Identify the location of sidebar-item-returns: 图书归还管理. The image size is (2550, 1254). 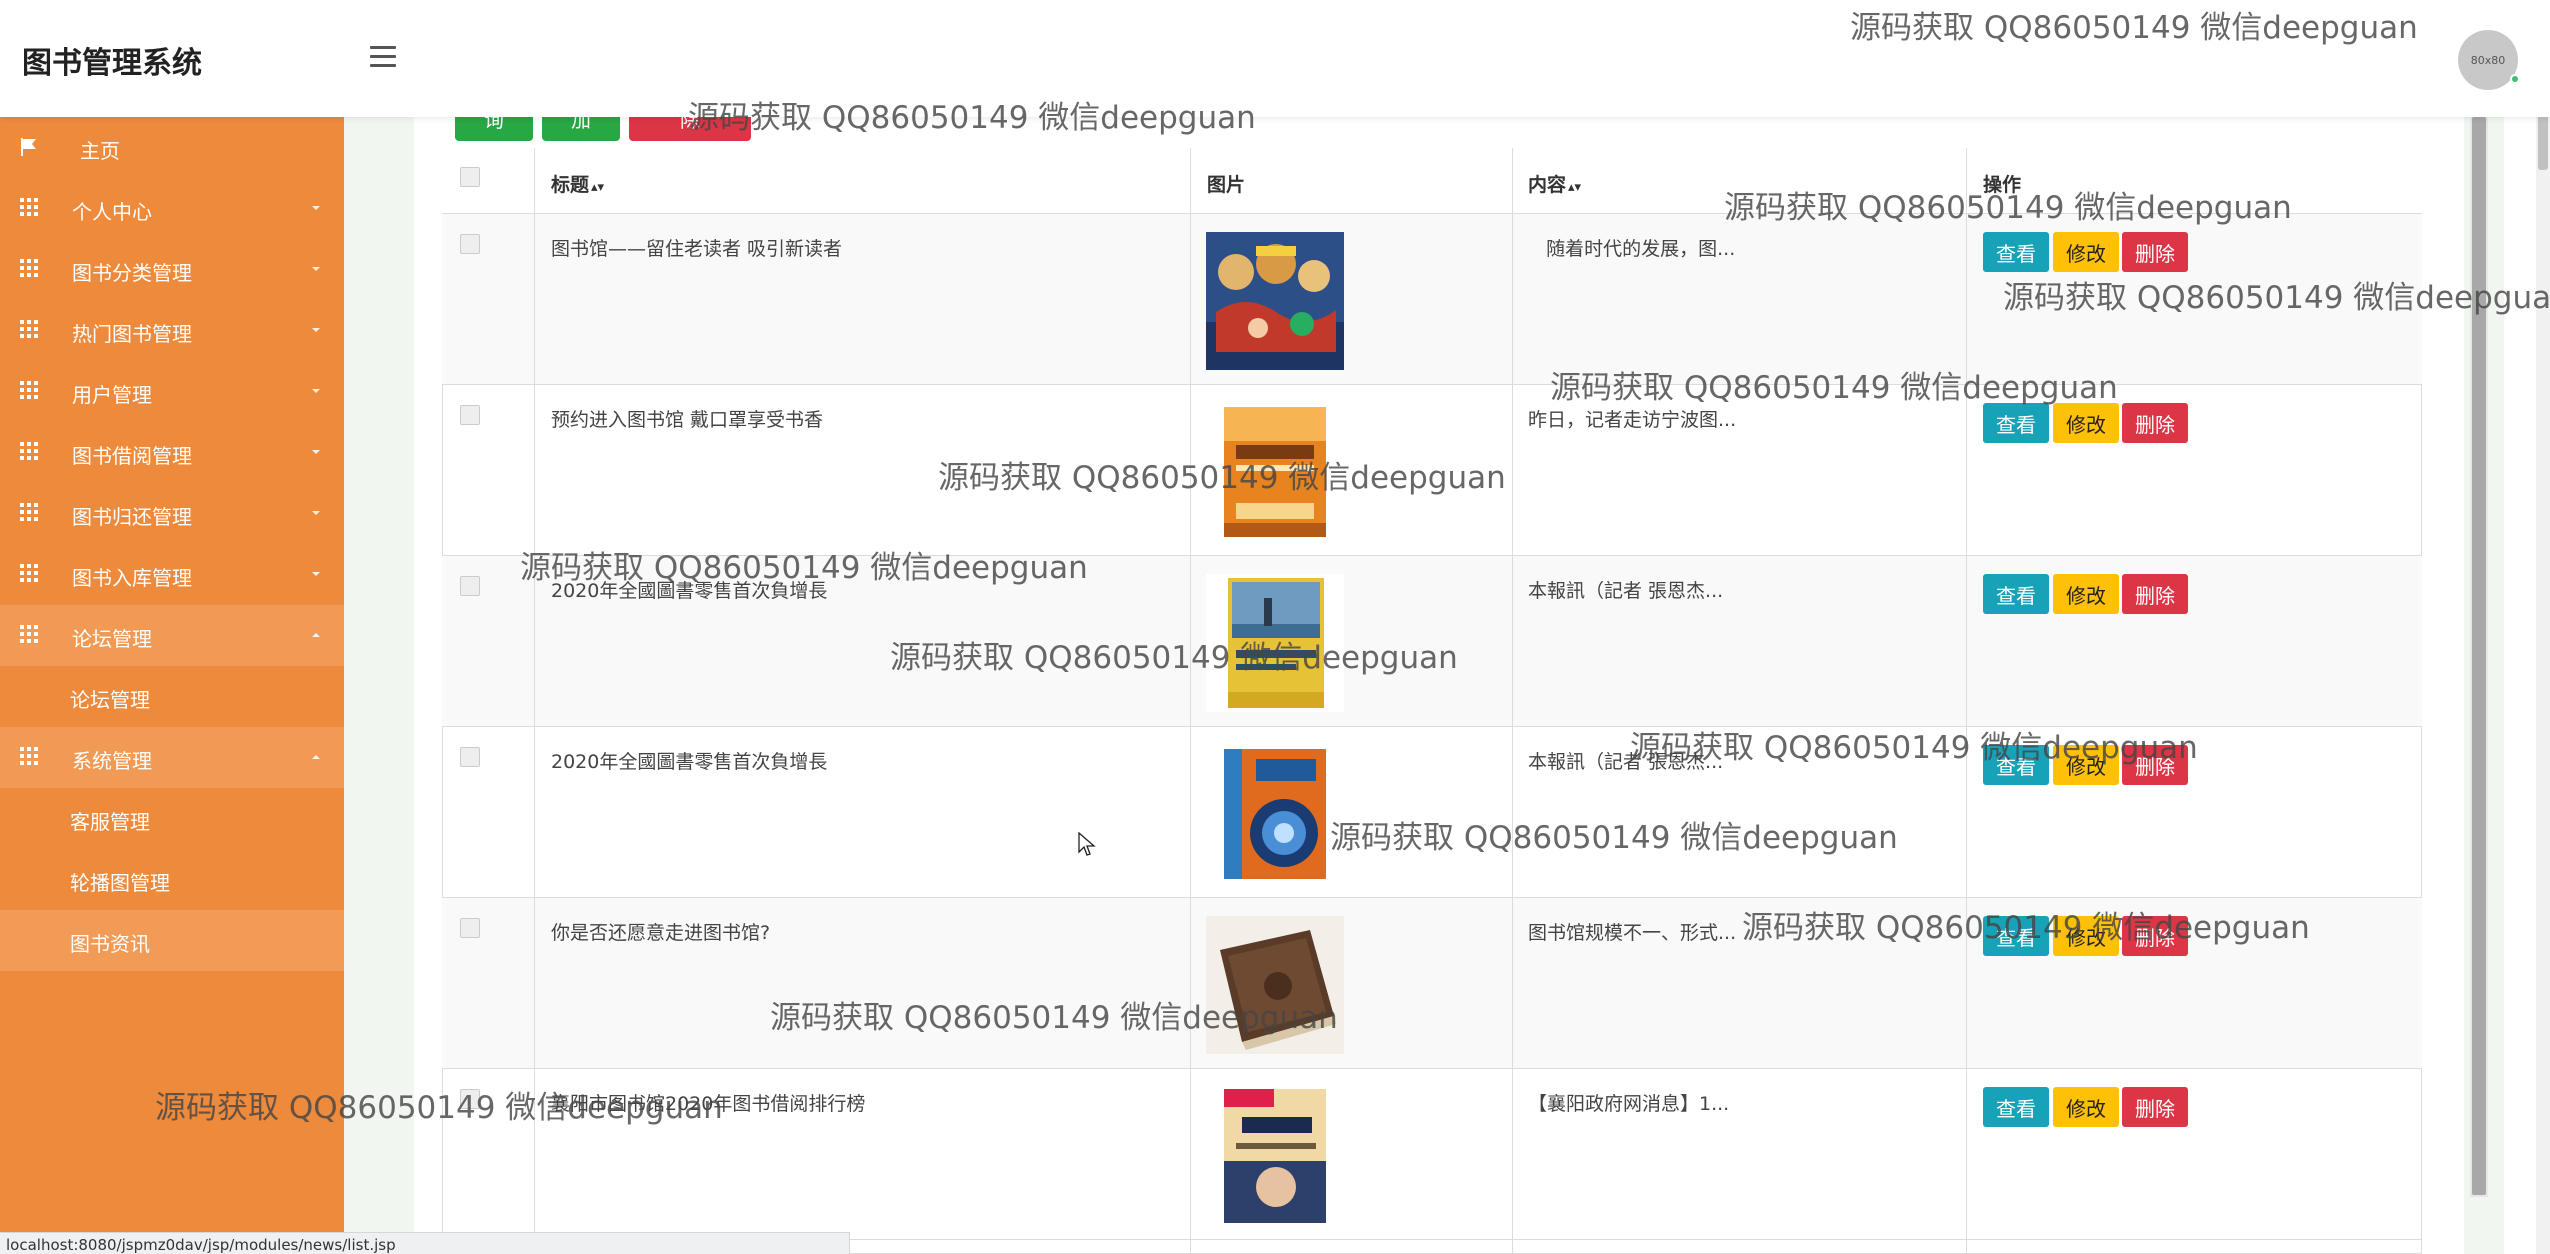
(172, 513).